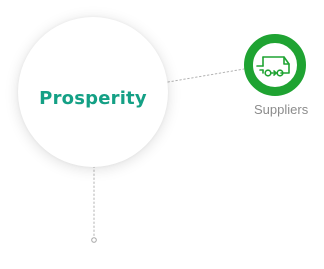  I want to click on delivery-truck-icon, so click(273, 66).